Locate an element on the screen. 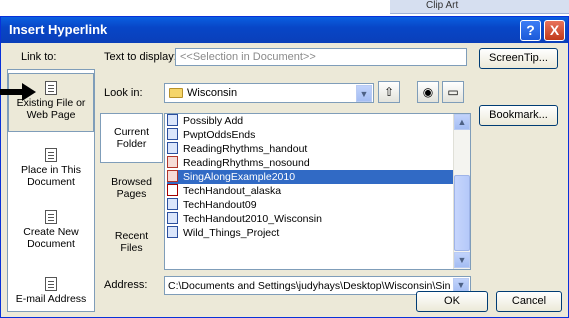 The width and height of the screenshot is (569, 318). browse-file-button: ▭ is located at coordinates (453, 92).